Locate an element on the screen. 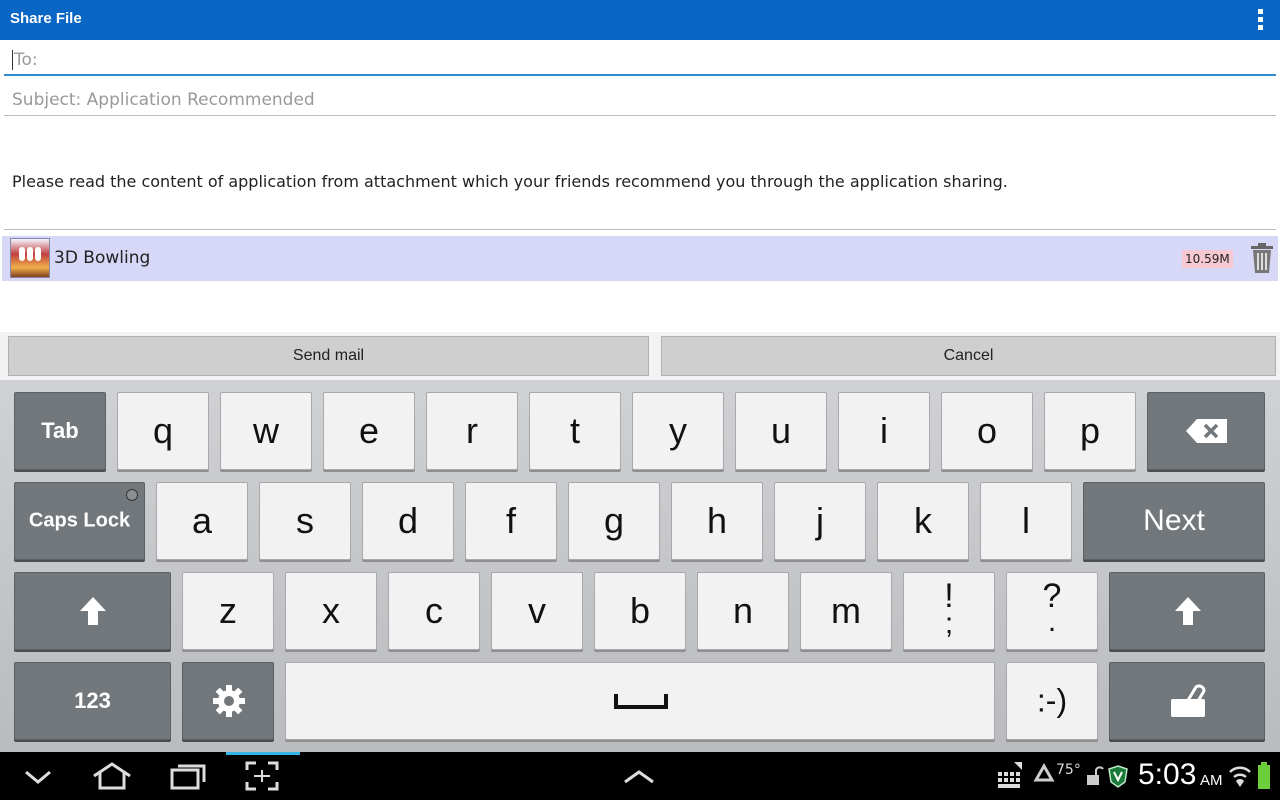 This screenshot has height=800, width=1280. shield-icon is located at coordinates (1118, 776).